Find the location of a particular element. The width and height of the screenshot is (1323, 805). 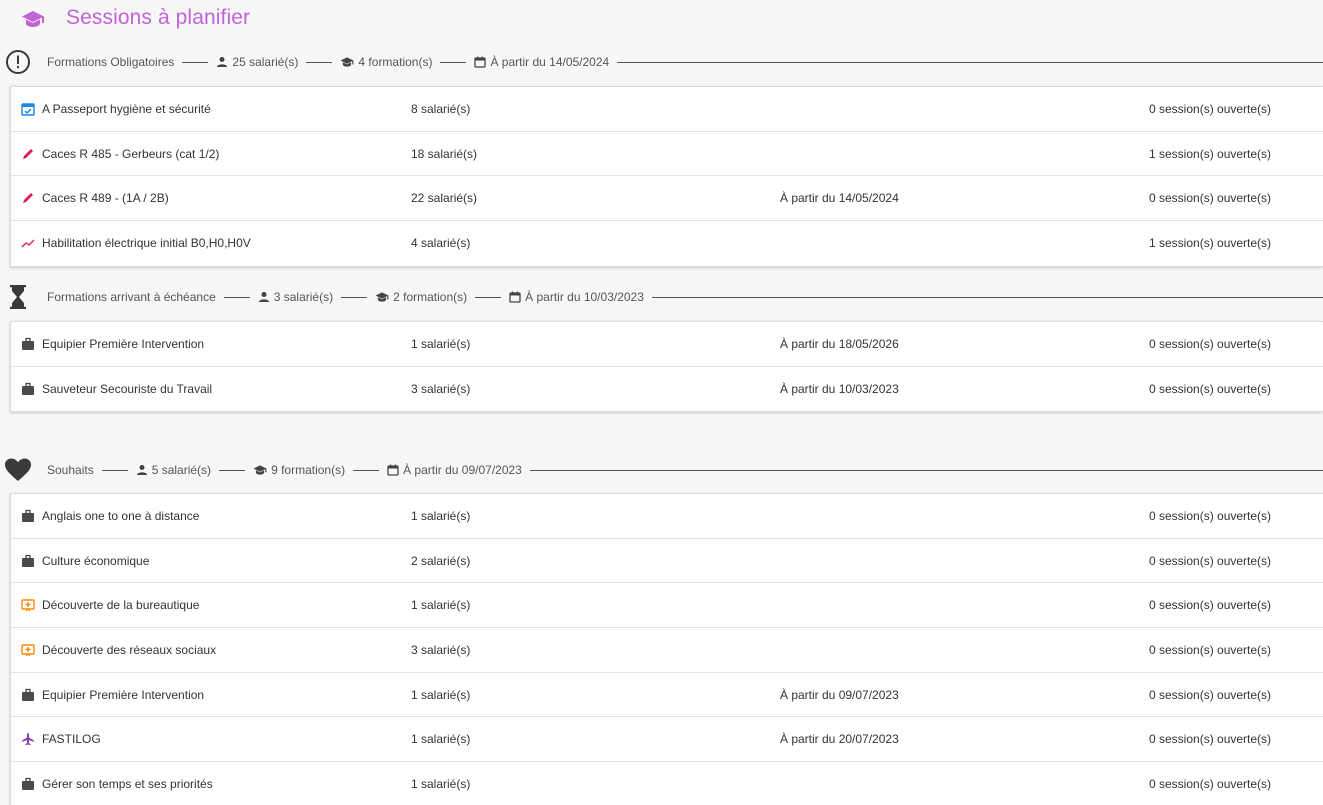

calendar-check-icon is located at coordinates (28, 109).